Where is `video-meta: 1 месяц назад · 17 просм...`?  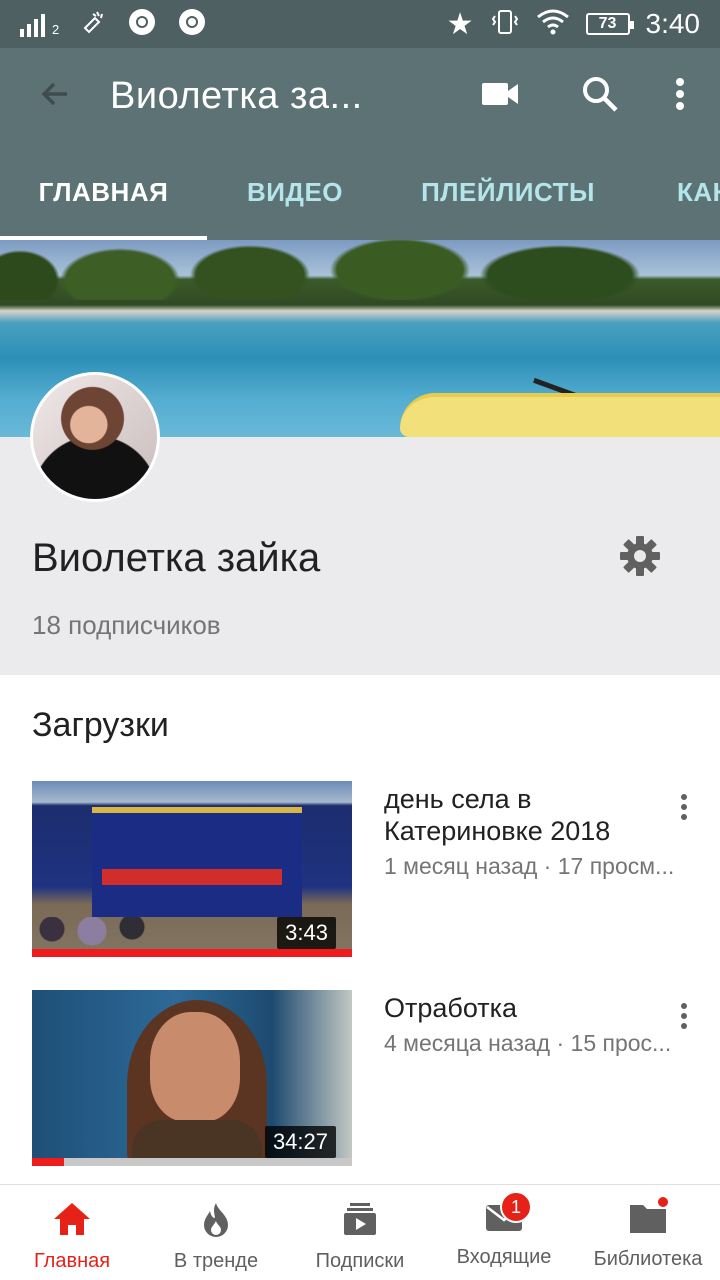 video-meta: 1 месяц назад · 17 просм... is located at coordinates (529, 866).